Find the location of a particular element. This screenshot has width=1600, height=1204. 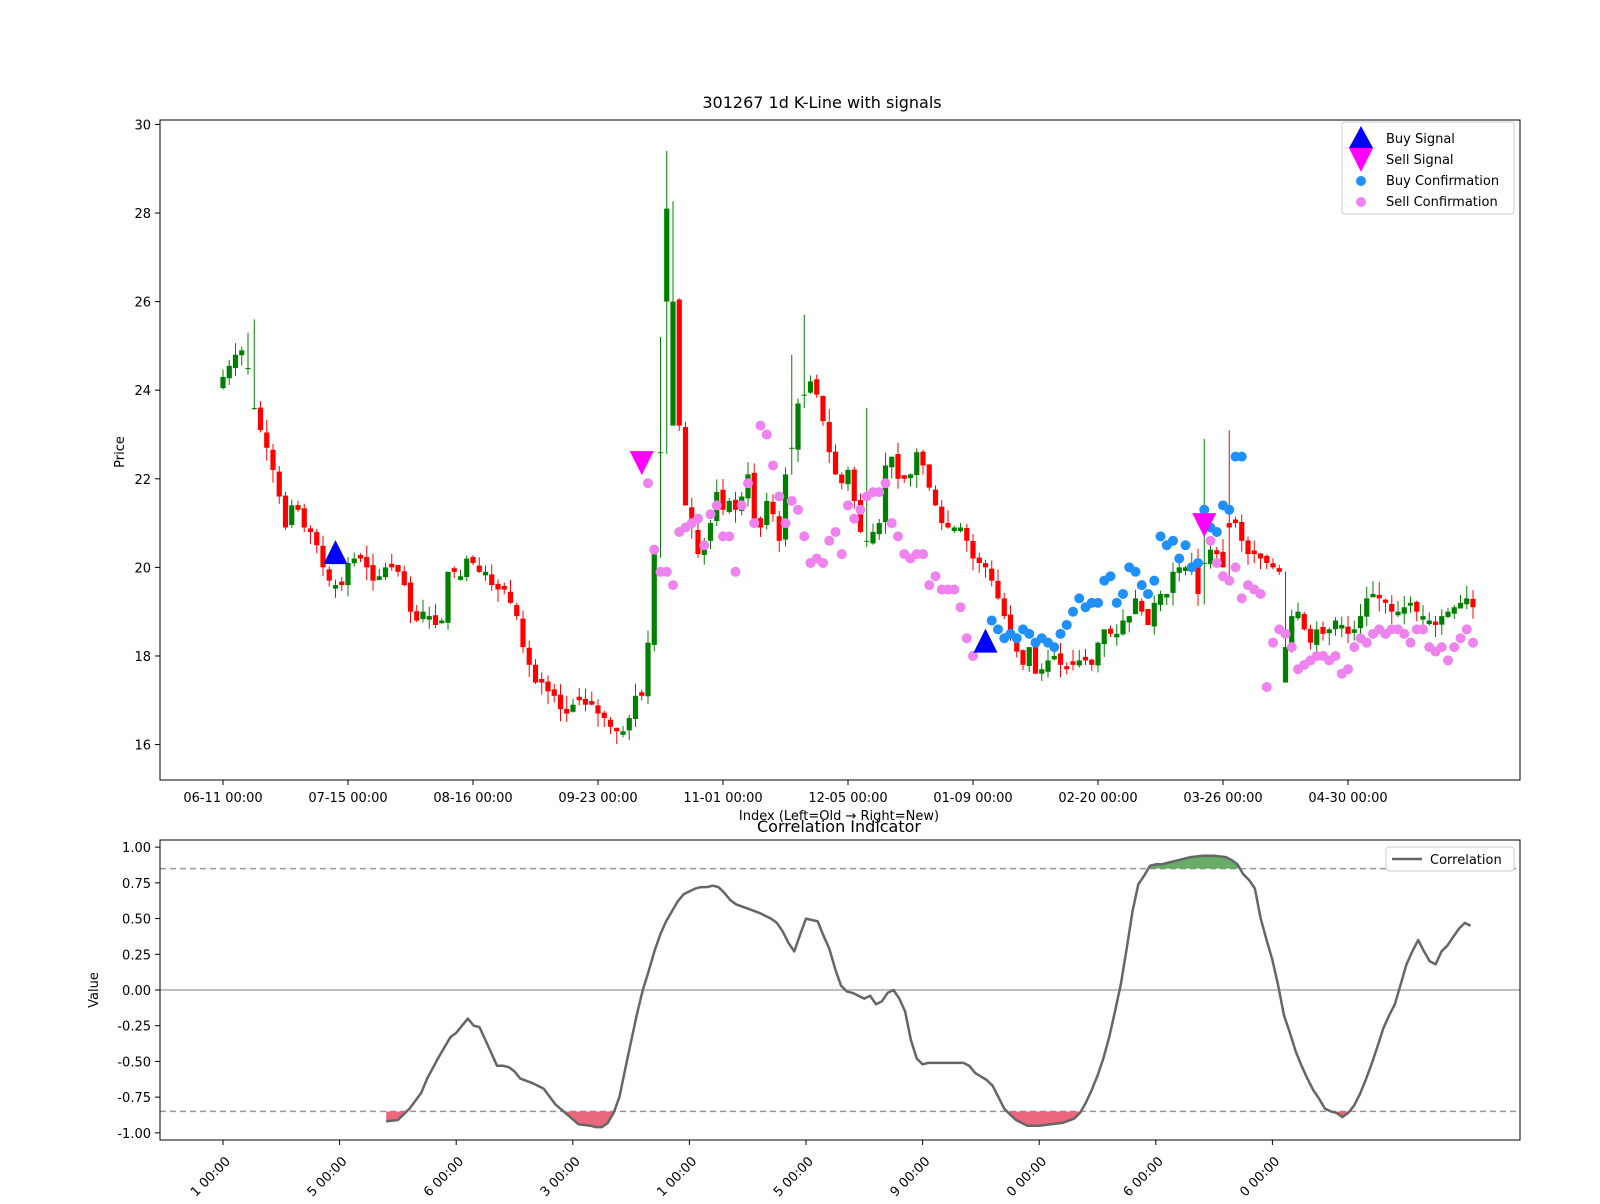

kline-y-tick-label: 26 is located at coordinates (142, 303).